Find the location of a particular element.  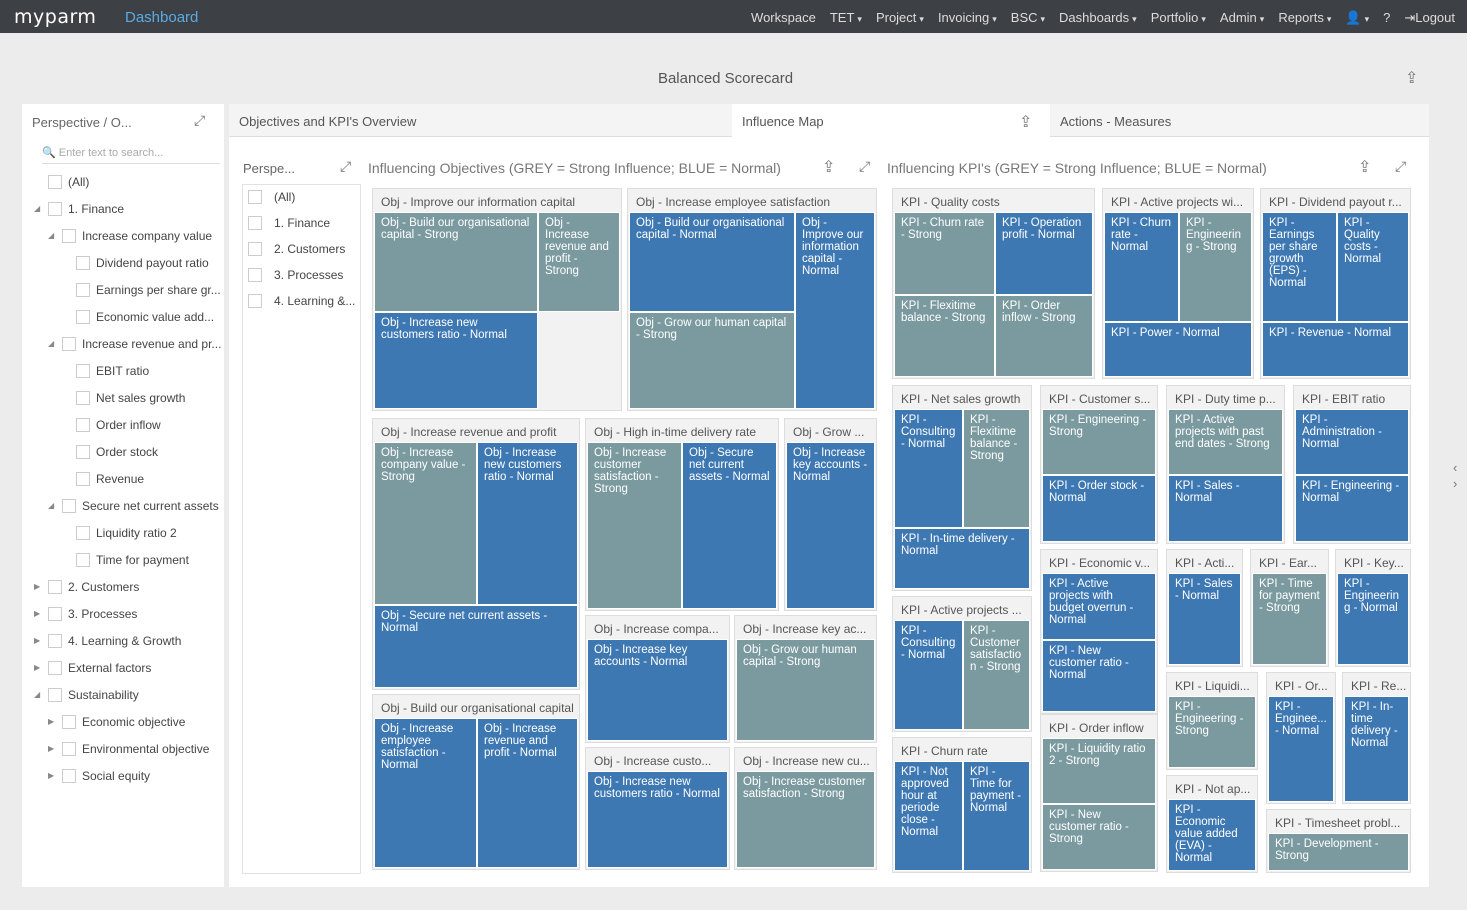

tab-export-icon: ⇪ is located at coordinates (1025, 122).